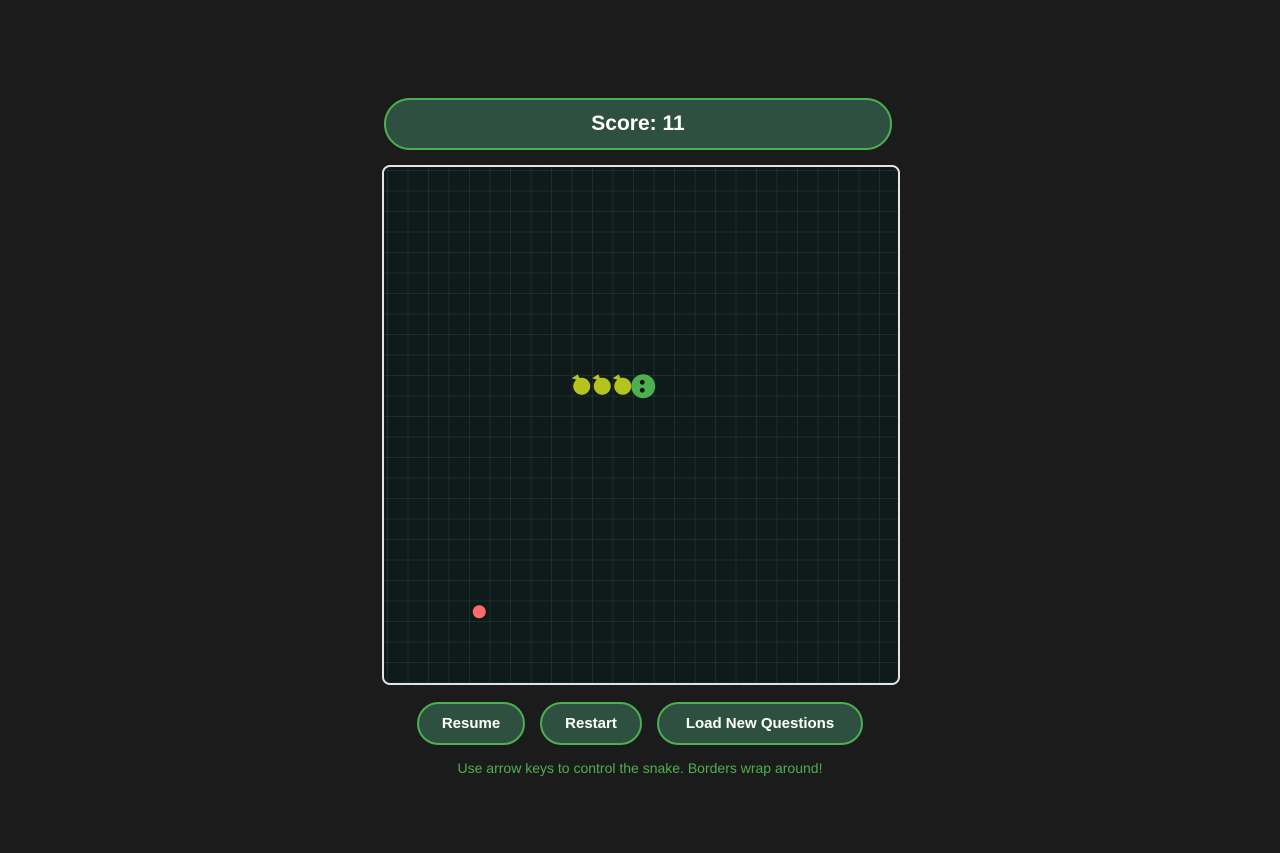 This screenshot has height=853, width=1280. I want to click on snake-head, so click(643, 386).